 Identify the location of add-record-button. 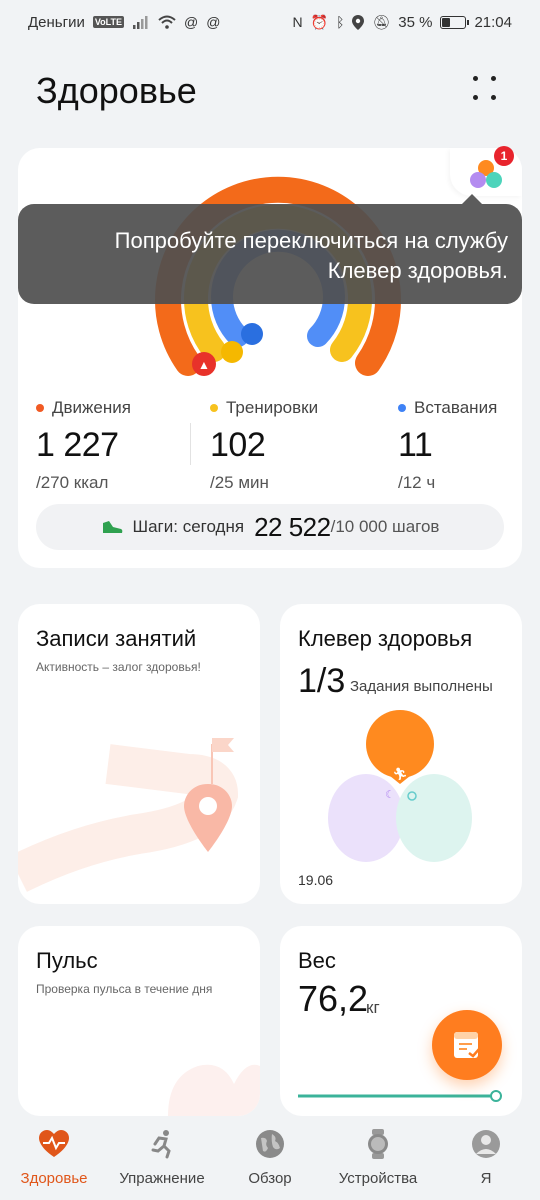
(467, 1045).